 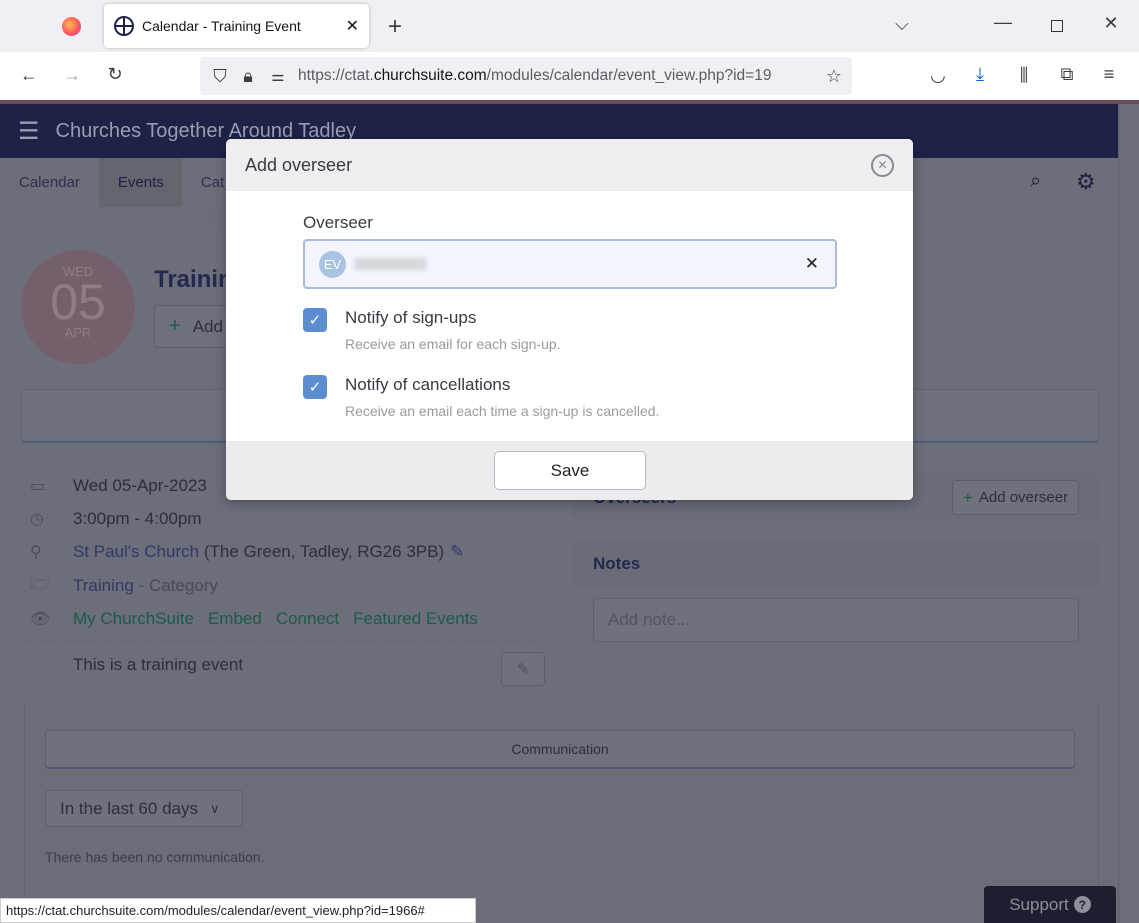 I want to click on date-month: APR, so click(x=78, y=332).